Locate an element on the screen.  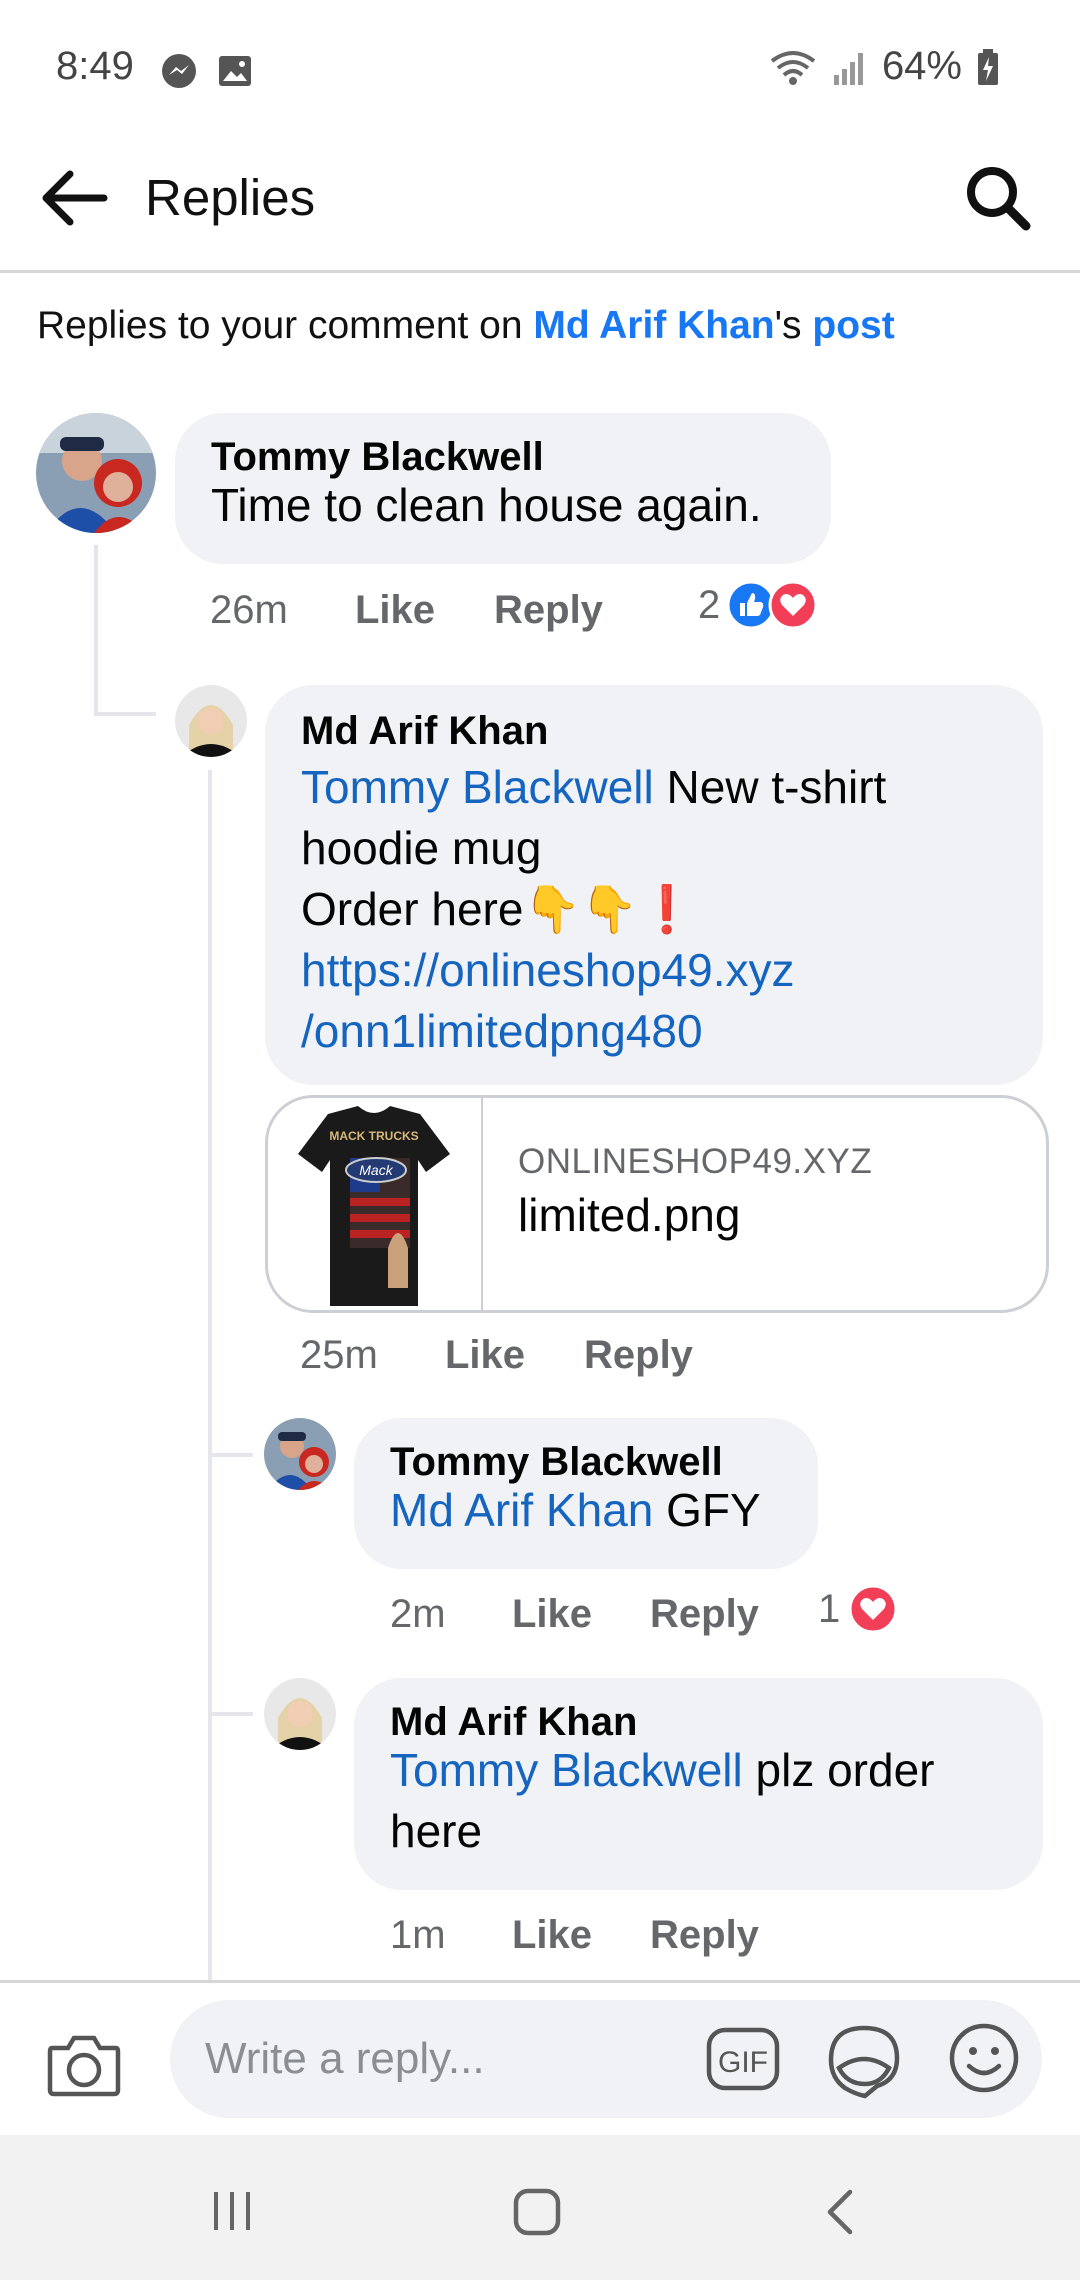
camera-icon is located at coordinates (84, 2066).